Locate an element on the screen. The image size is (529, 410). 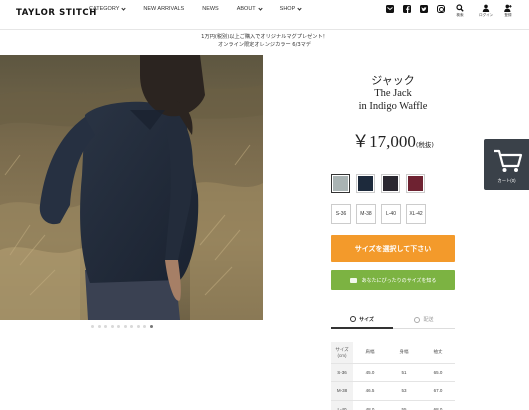
cart-icon is located at coordinates (508, 160).